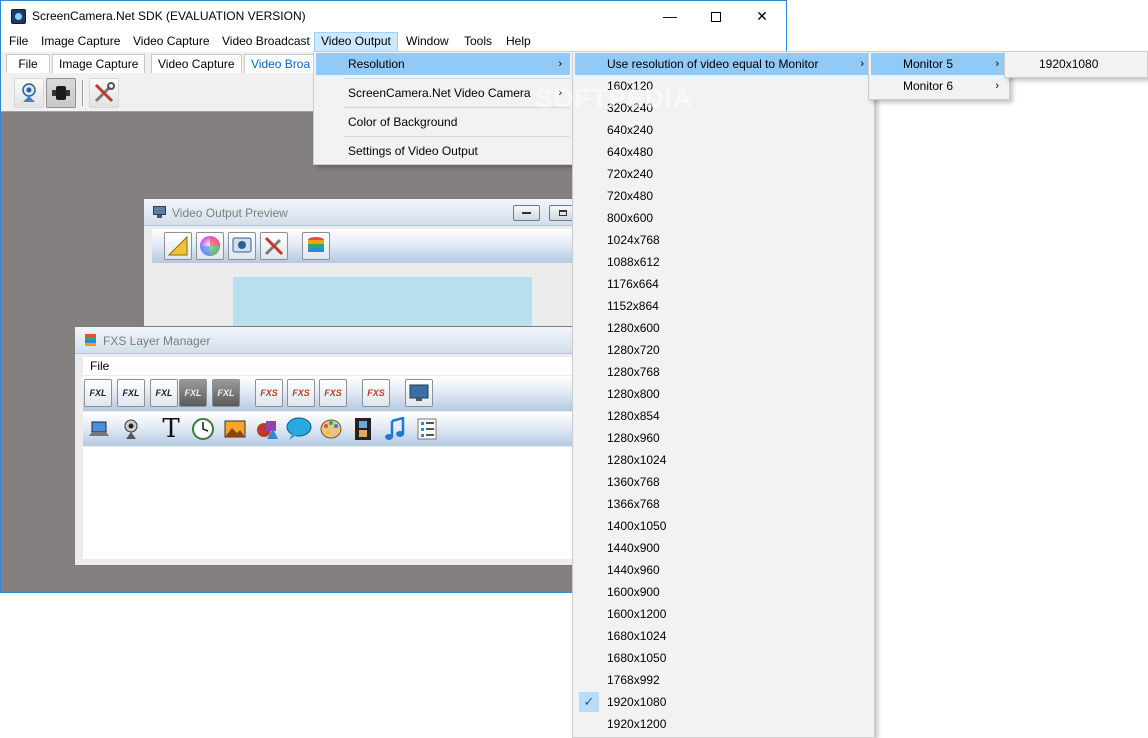 Image resolution: width=1148 pixels, height=738 pixels. I want to click on fxs-play-button: FXS, so click(376, 393).